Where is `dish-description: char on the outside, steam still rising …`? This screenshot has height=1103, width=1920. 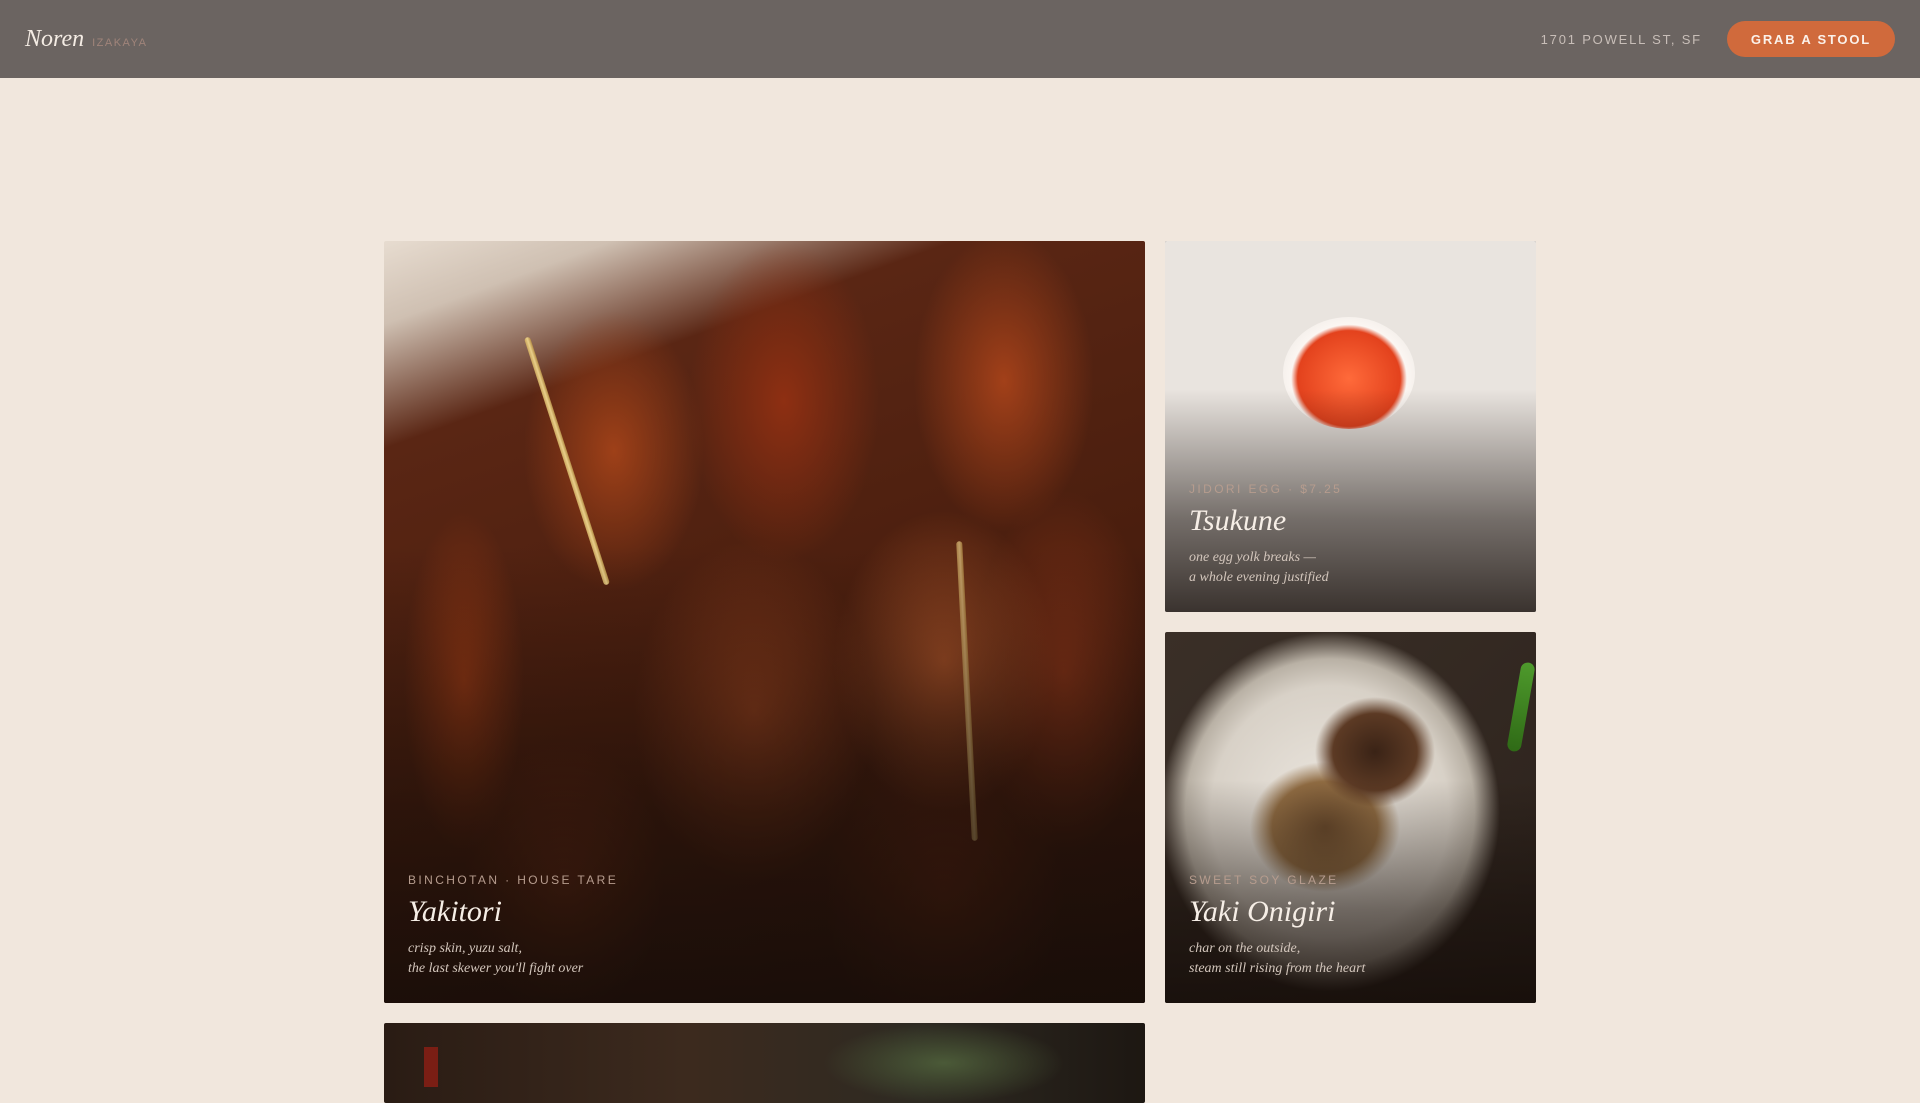 dish-description: char on the outside, steam still rising … is located at coordinates (1350, 959).